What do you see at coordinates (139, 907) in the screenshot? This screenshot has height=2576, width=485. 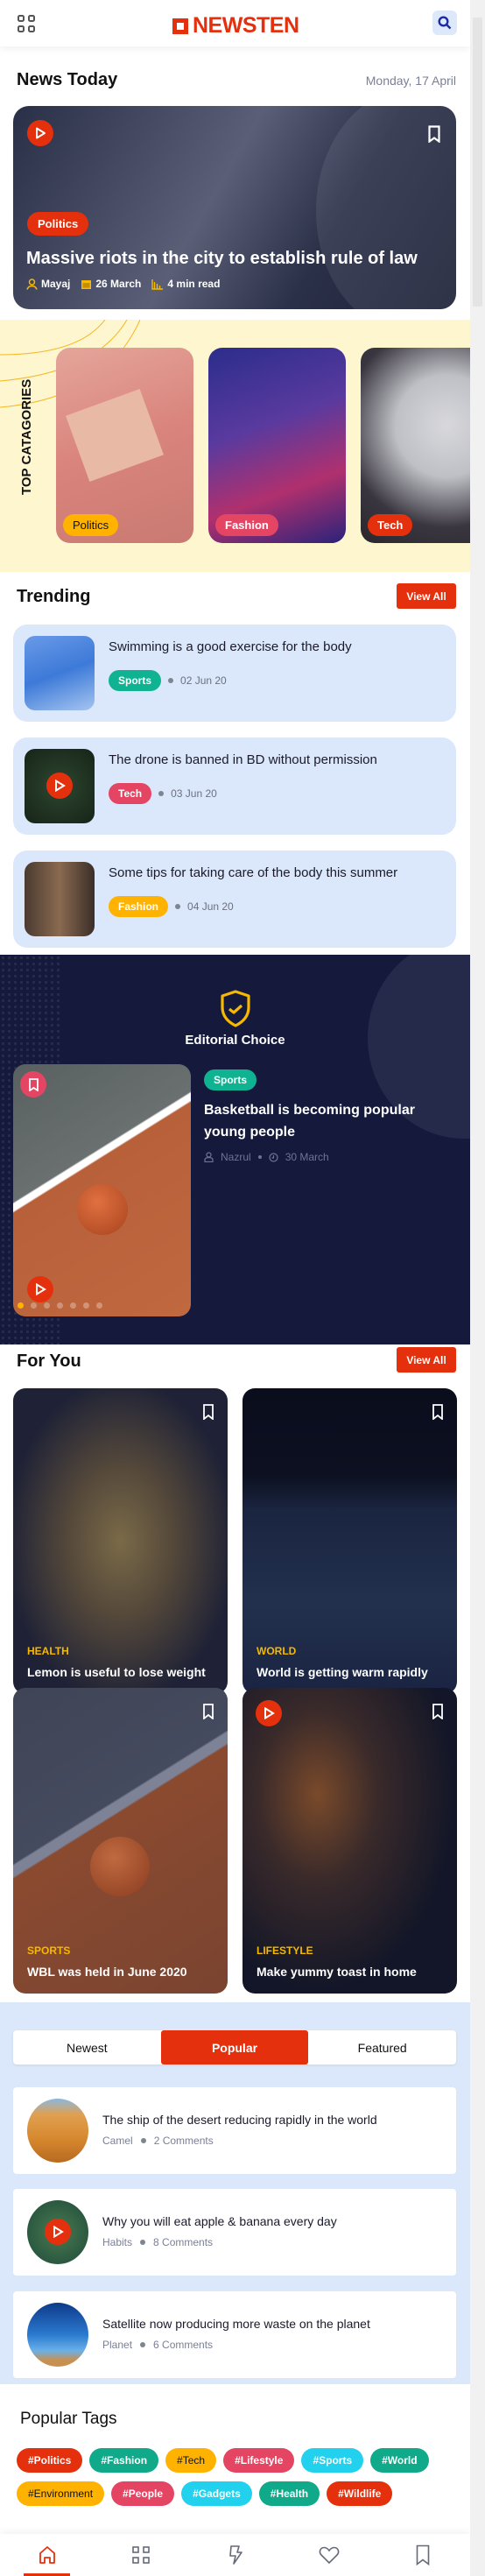 I see `category-badge: Fashion` at bounding box center [139, 907].